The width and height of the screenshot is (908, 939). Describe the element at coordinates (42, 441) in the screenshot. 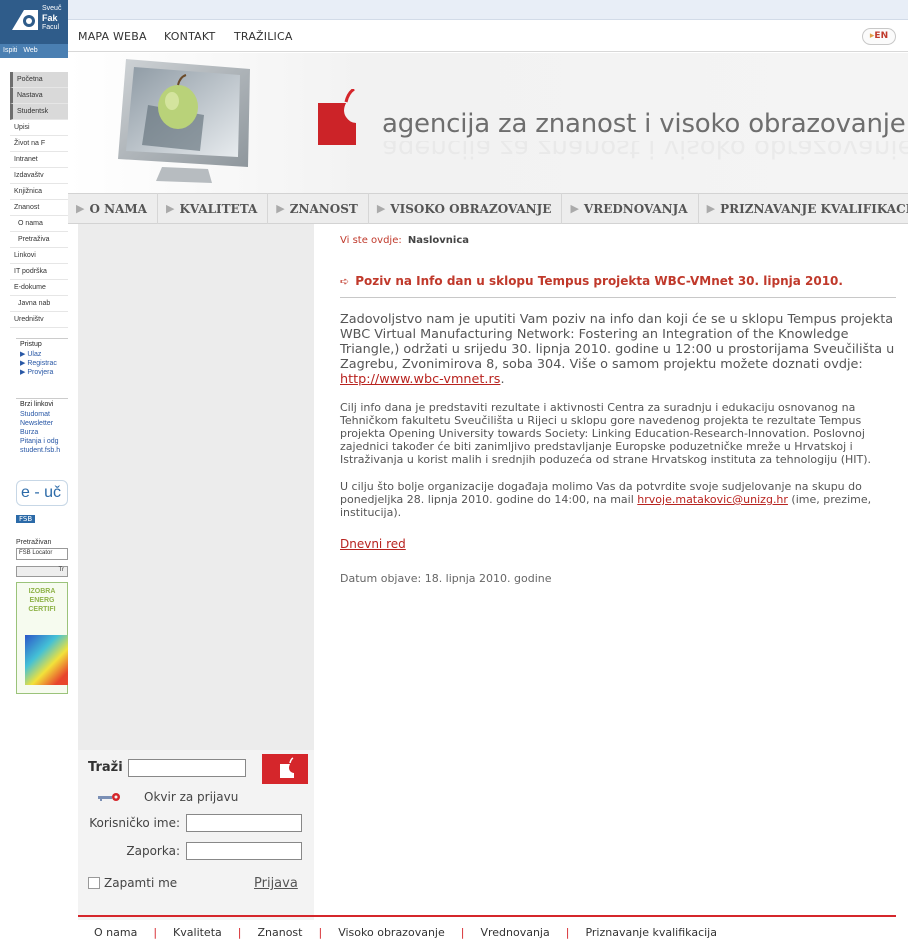

I see `fsb-link: Pitanja i odg` at that location.